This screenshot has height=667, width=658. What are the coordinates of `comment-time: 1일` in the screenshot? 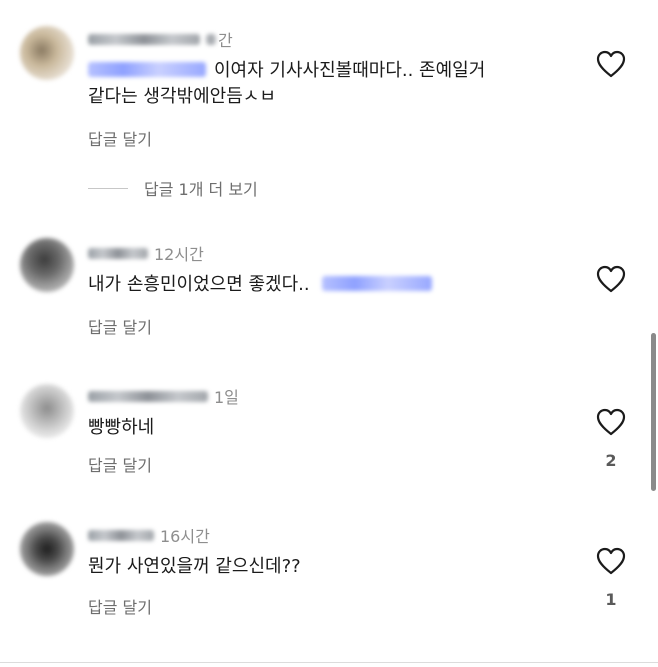 It's located at (226, 397).